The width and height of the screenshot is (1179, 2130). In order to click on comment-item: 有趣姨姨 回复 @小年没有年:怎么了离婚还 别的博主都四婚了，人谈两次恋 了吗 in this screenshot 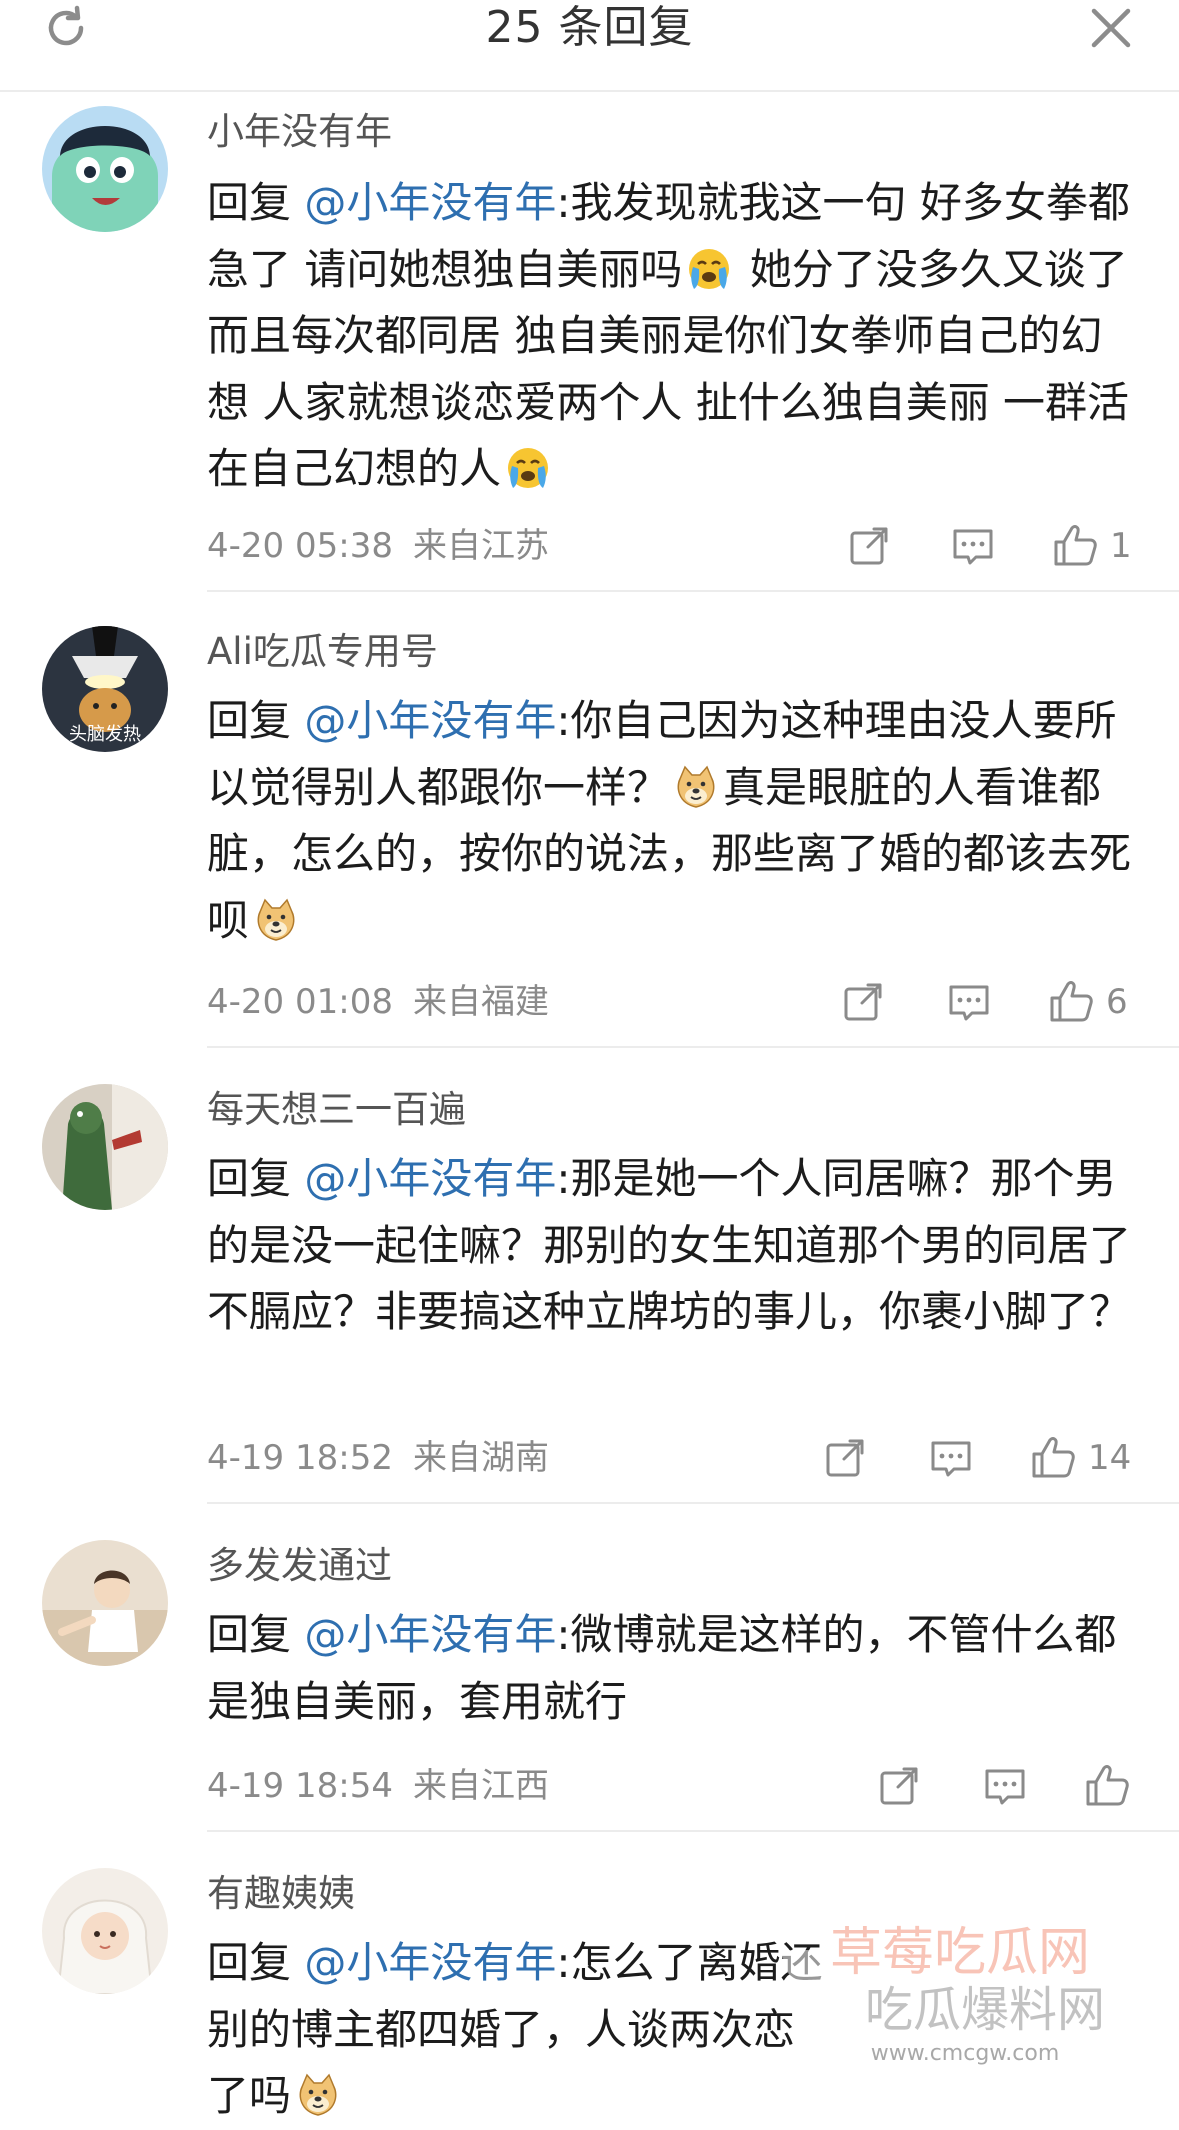, I will do `click(589, 1976)`.